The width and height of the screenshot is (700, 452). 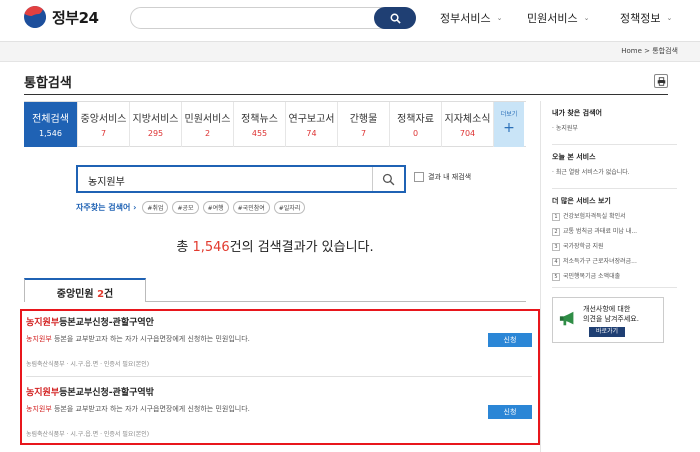 I want to click on popular-service-item: 1 건강보험자격득실 확인서, so click(x=614, y=216).